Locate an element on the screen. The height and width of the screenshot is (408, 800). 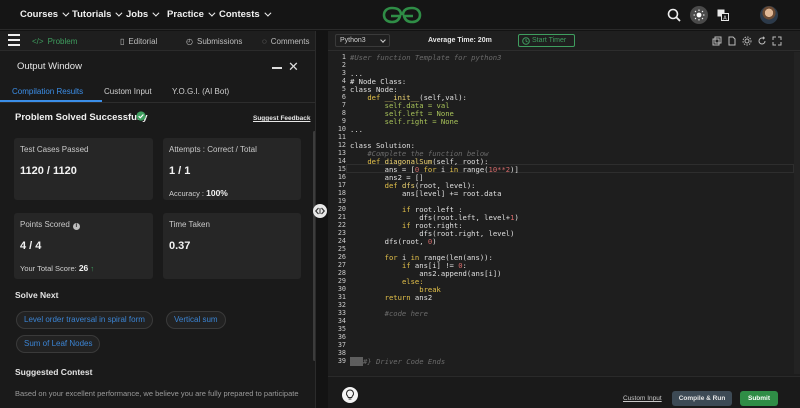
copy-icon is located at coordinates (717, 41).